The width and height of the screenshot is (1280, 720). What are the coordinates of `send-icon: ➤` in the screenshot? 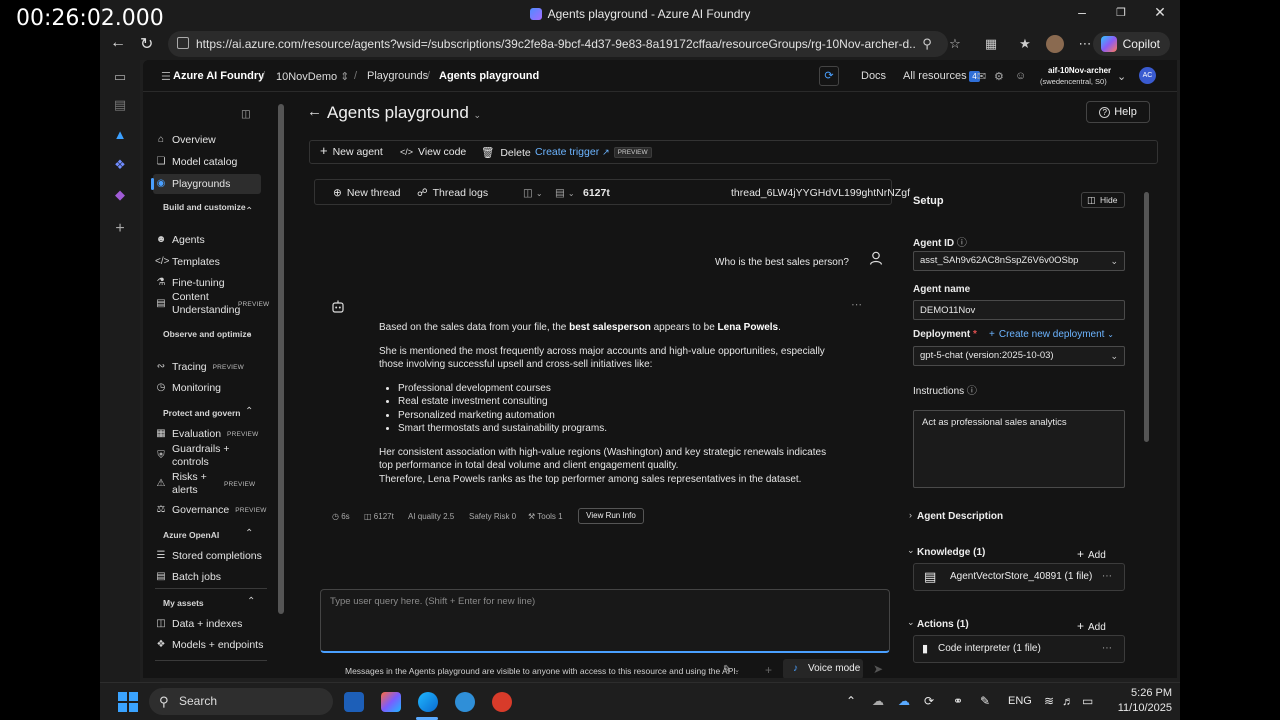 It's located at (878, 669).